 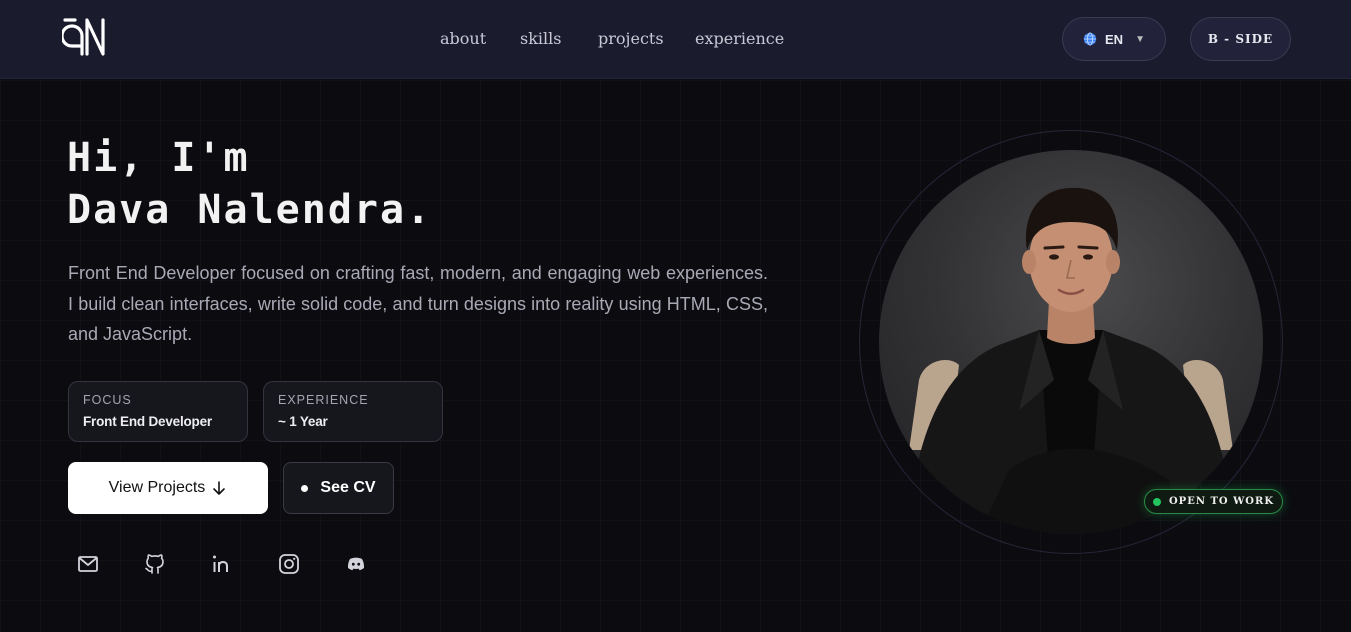 I want to click on discord-icon, so click(x=356, y=564).